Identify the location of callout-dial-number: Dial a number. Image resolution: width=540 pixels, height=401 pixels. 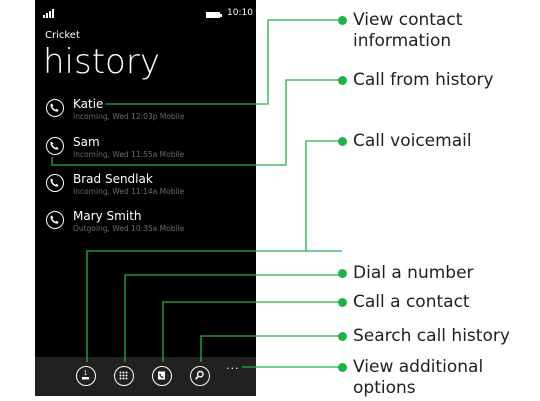
(413, 273).